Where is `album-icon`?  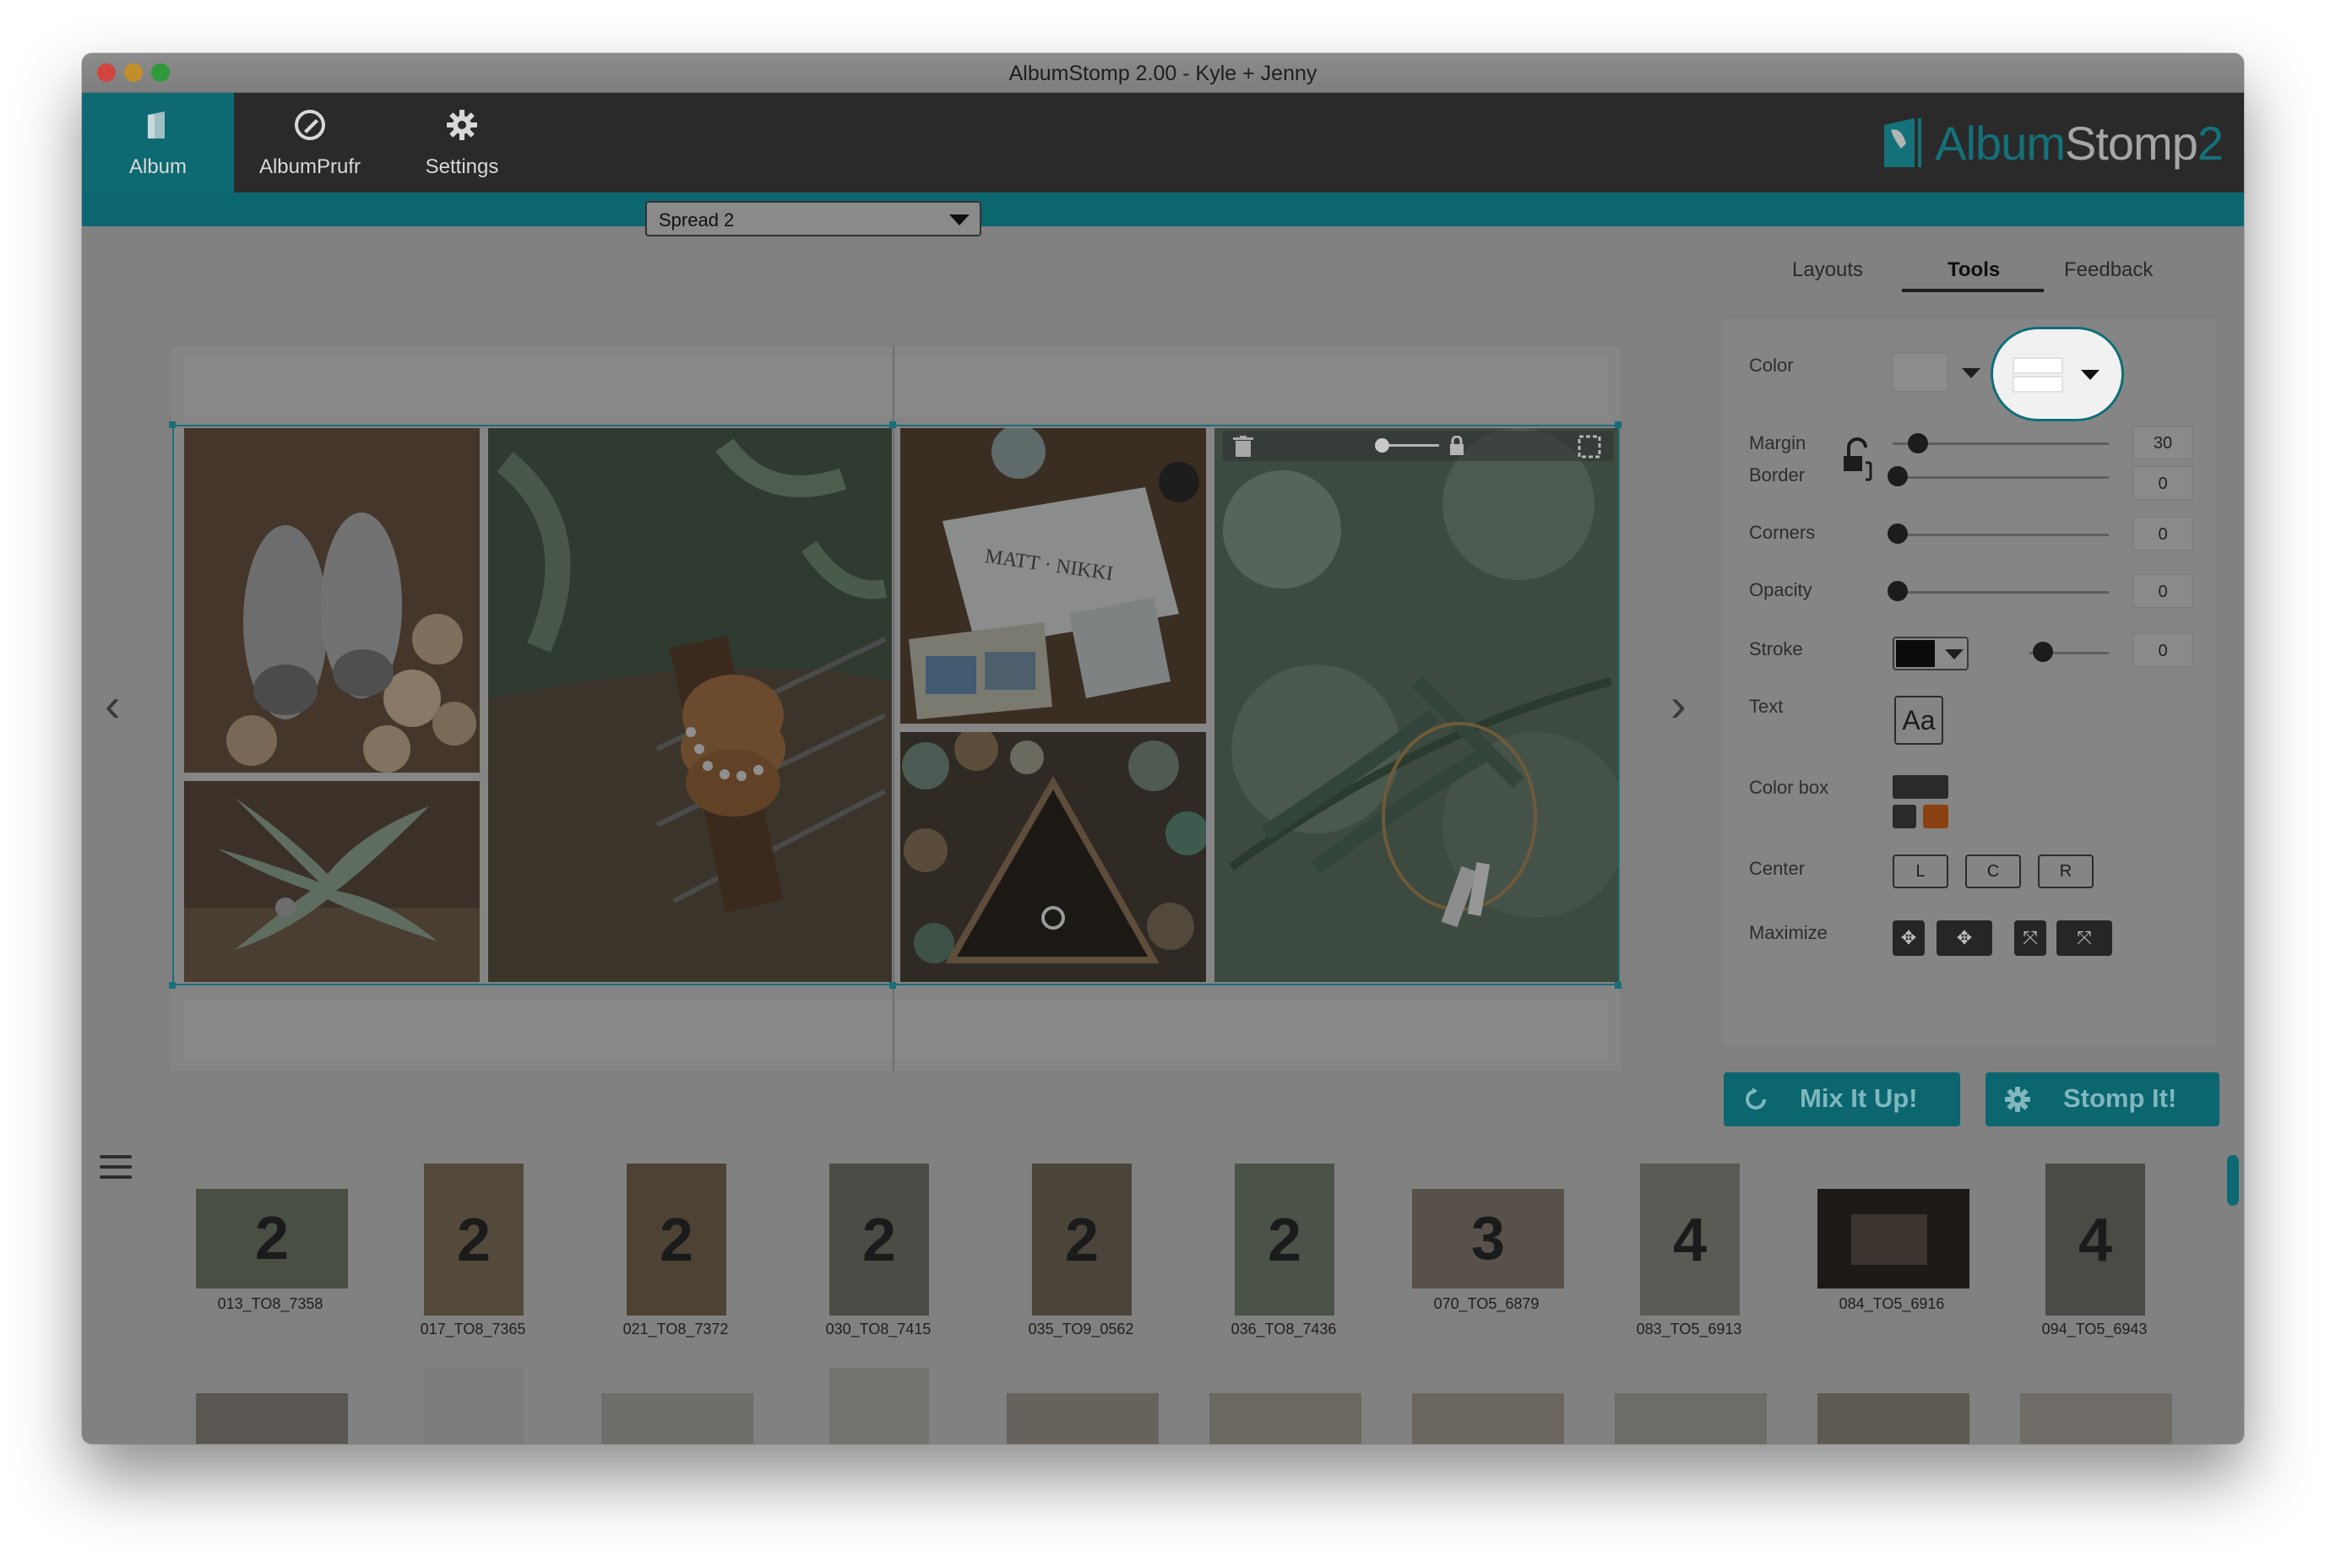
album-icon is located at coordinates (156, 125).